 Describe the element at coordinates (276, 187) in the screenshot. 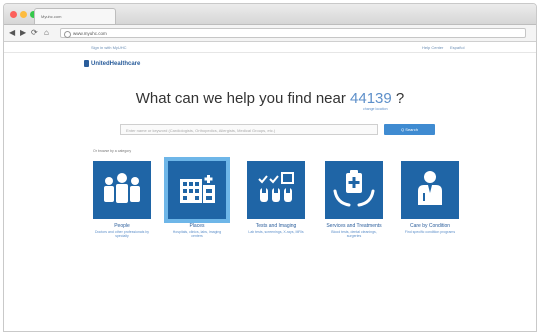

I see `tests-icon` at that location.